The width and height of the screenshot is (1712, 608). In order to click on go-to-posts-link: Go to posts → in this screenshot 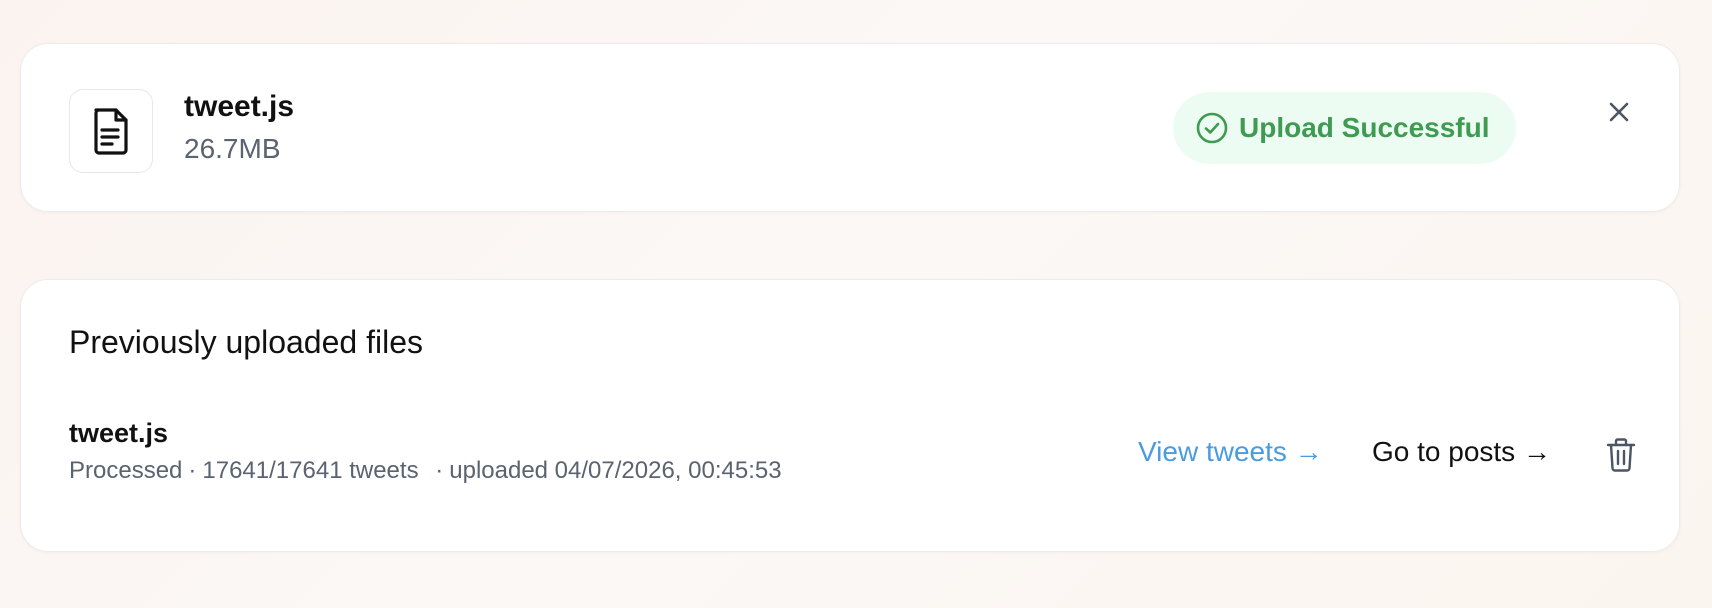, I will do `click(1461, 452)`.